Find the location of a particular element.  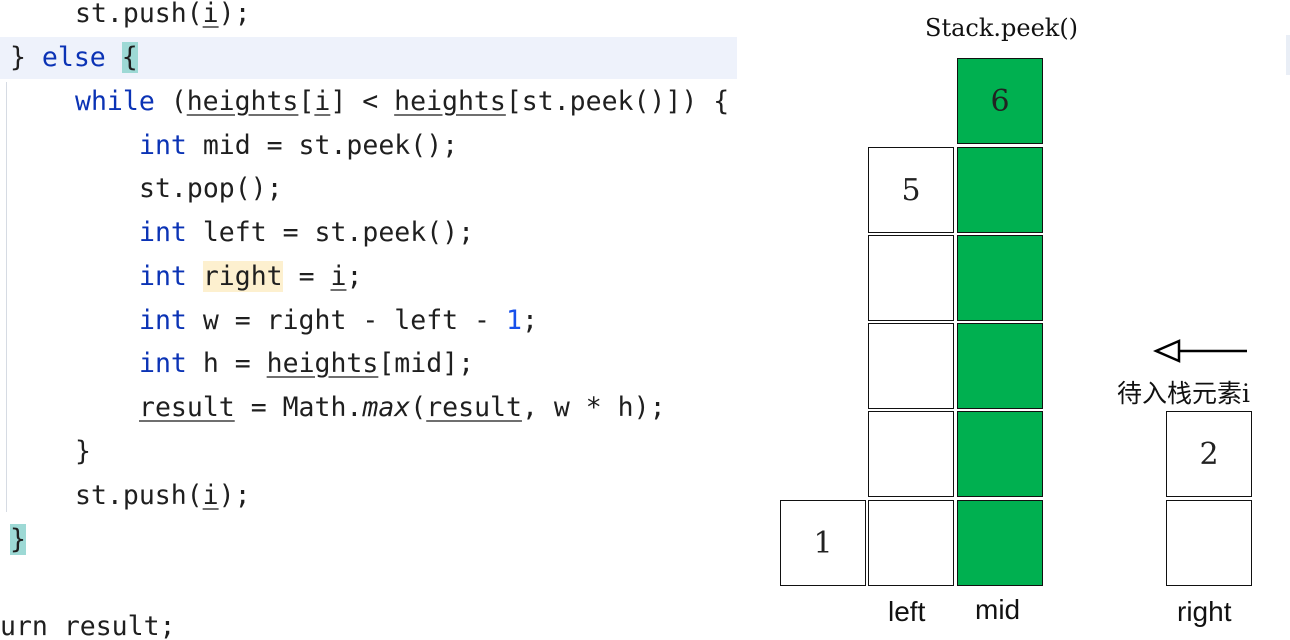

code-token: st.pop(); is located at coordinates (211, 188).